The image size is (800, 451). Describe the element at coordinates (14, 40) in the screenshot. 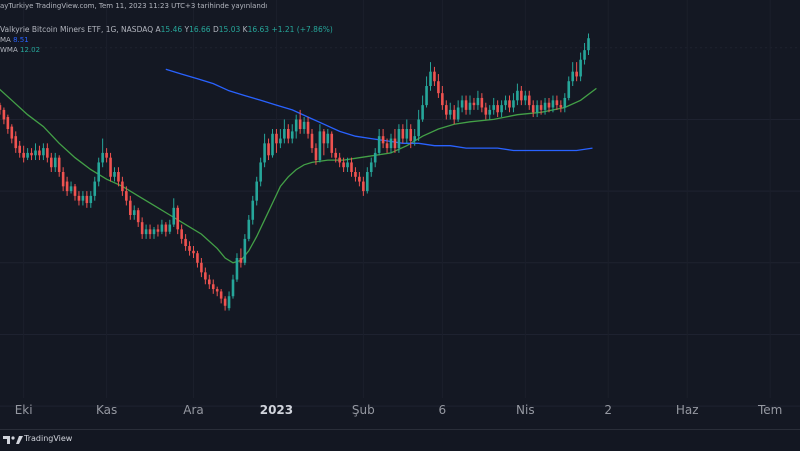

I see `ma-legend: MA 8.51` at that location.